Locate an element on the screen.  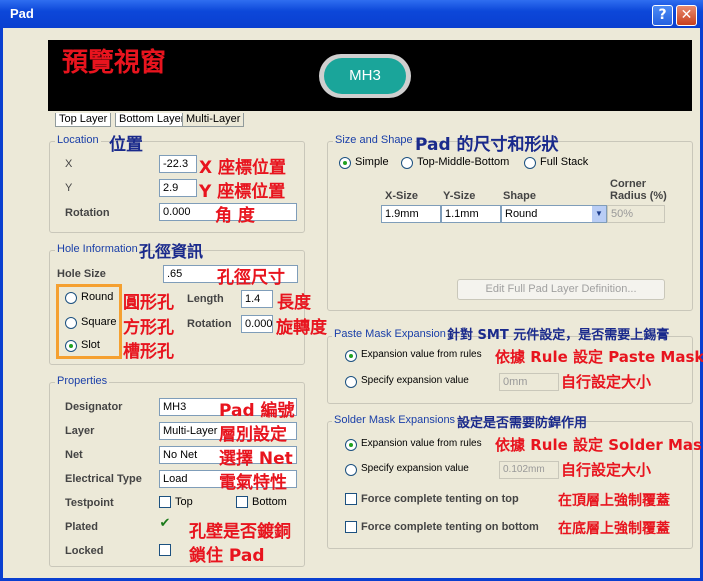
solder-specify-note: 自行設定大小 is located at coordinates (606, 470).